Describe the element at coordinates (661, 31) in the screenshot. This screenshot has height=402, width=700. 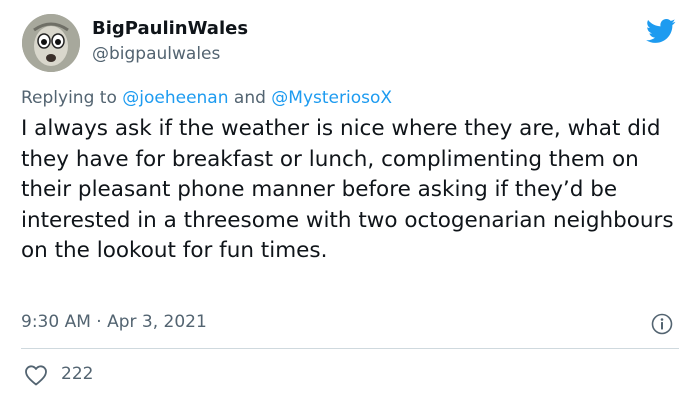
I see `twitter-bird-icon` at that location.